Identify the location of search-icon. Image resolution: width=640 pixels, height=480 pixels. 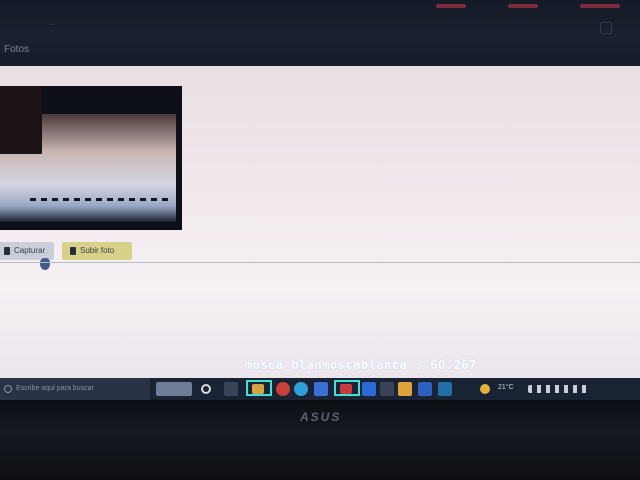
(8, 389).